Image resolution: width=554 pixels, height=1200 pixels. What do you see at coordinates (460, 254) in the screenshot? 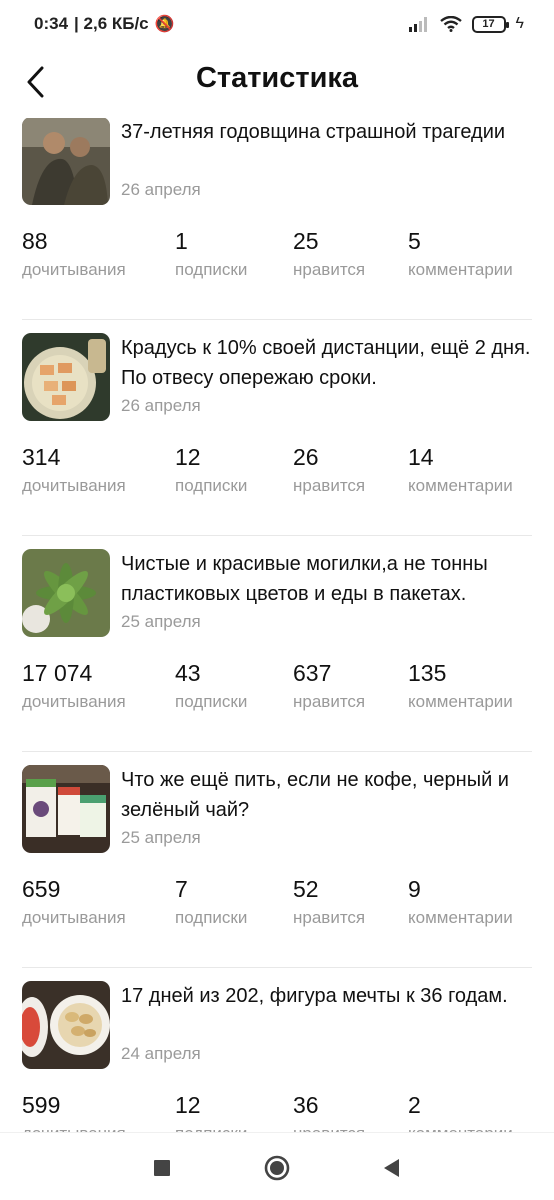
I see `stat-comments: 5 комментарии` at bounding box center [460, 254].